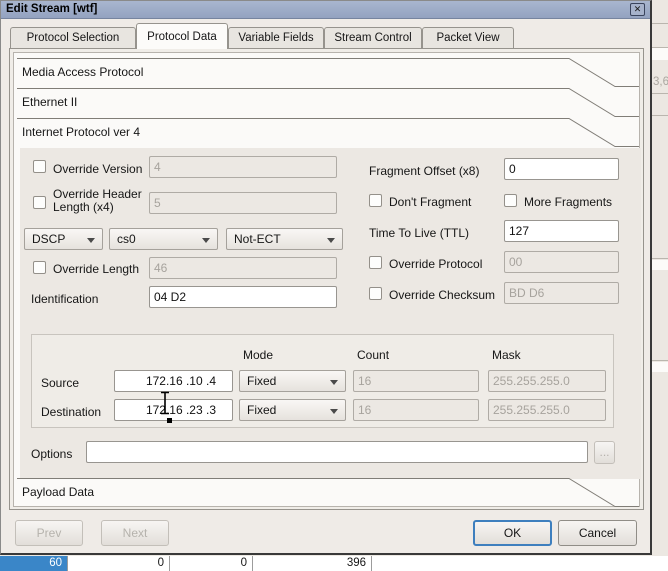 The width and height of the screenshot is (668, 571). What do you see at coordinates (243, 297) in the screenshot?
I see `identification-field` at bounding box center [243, 297].